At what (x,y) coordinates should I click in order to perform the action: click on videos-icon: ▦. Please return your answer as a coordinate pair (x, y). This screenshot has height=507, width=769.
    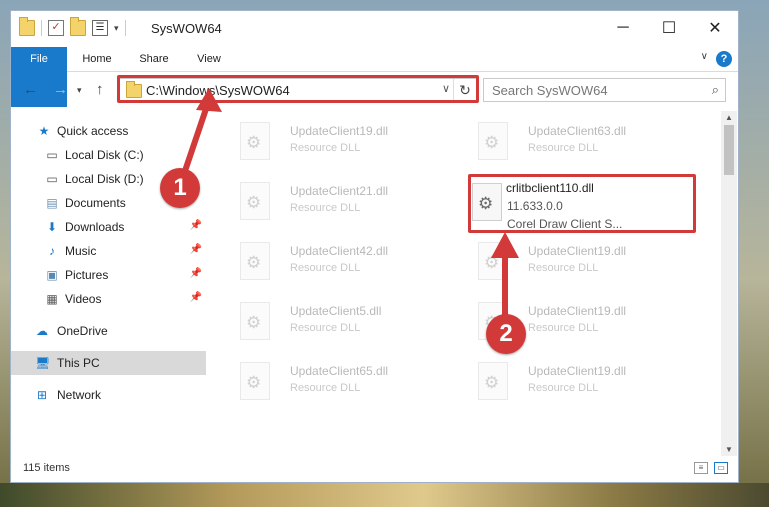
    Looking at the image, I should click on (52, 299).